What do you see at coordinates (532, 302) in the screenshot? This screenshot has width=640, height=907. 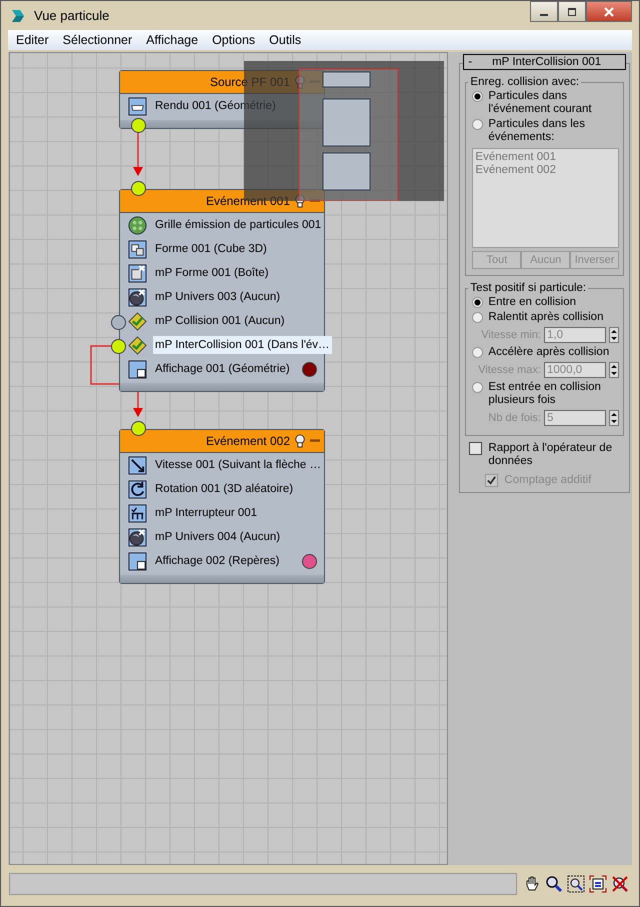 I see `radio-label: Entre en collision` at bounding box center [532, 302].